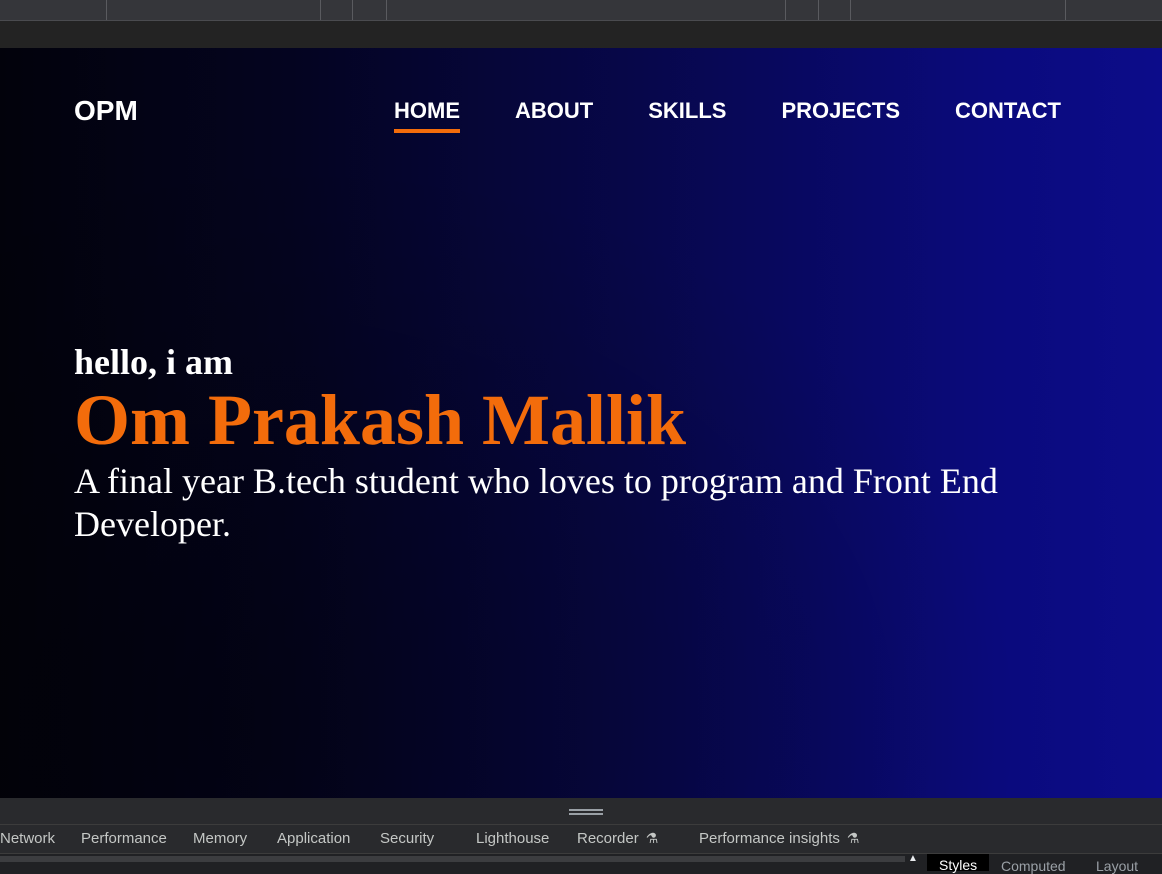 This screenshot has height=874, width=1162. What do you see at coordinates (452, 859) in the screenshot?
I see `horizontal-scrollbar` at bounding box center [452, 859].